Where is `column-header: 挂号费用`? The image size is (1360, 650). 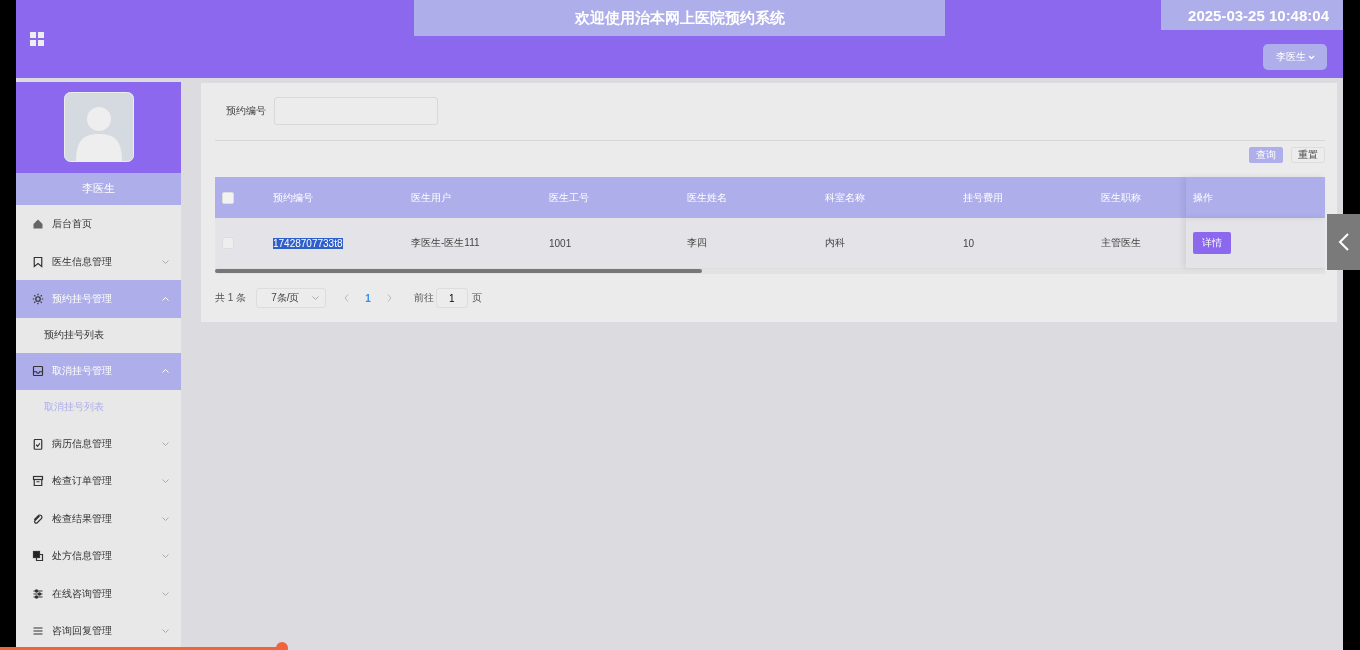 column-header: 挂号费用 is located at coordinates (983, 197).